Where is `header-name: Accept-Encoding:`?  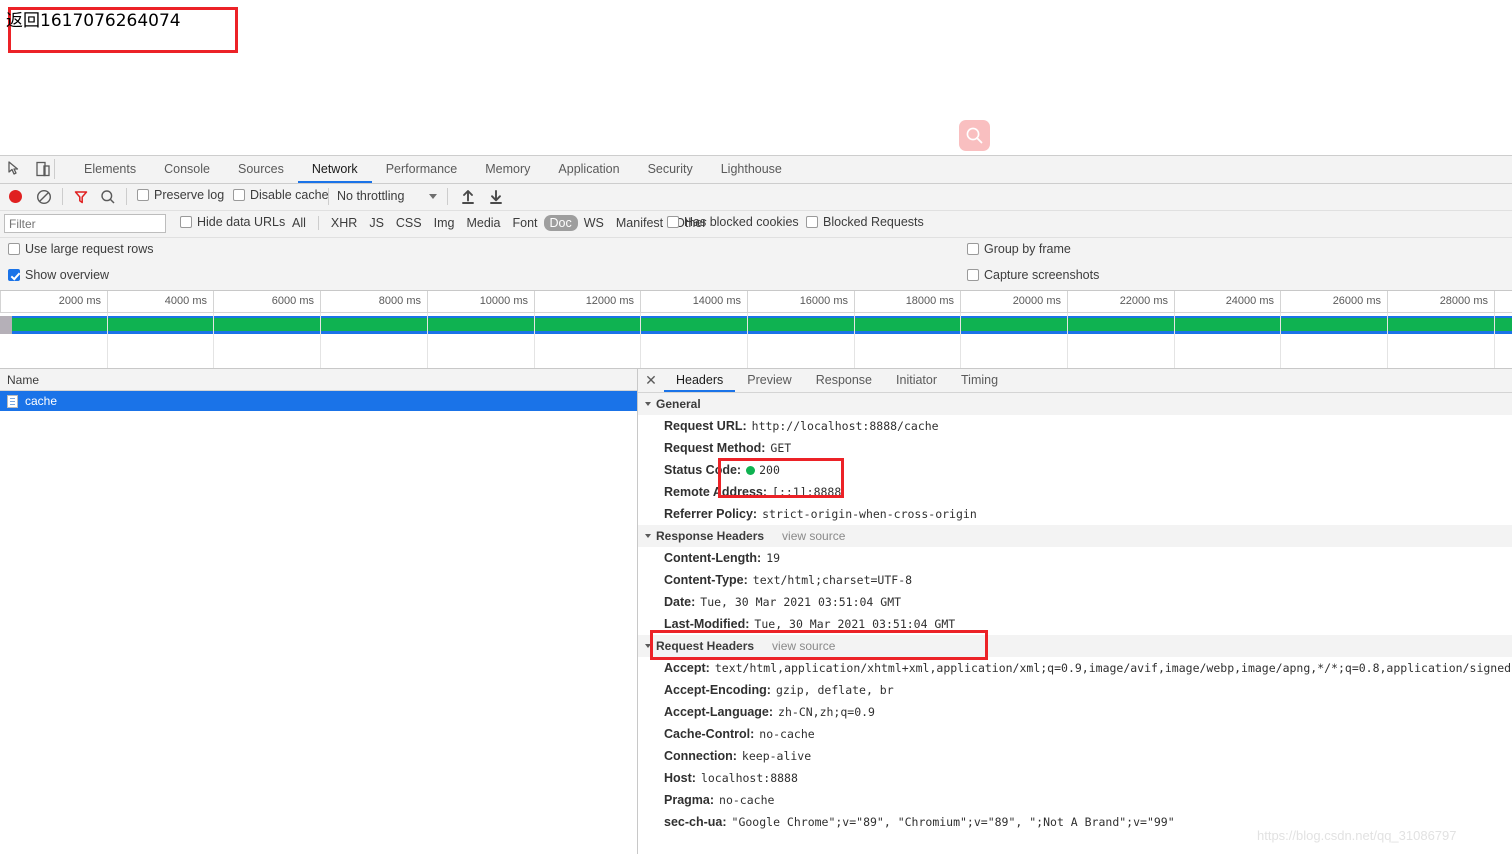
header-name: Accept-Encoding: is located at coordinates (717, 690).